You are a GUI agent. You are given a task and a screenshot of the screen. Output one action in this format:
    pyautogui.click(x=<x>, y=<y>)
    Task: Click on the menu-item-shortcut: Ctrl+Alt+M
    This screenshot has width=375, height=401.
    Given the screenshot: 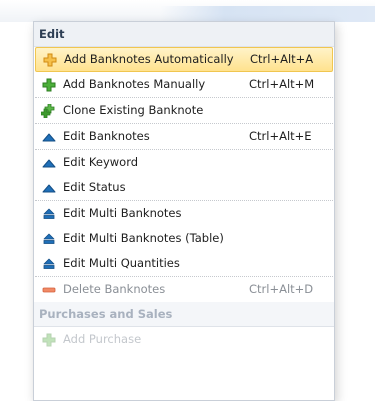 What is the action you would take?
    pyautogui.click(x=282, y=84)
    